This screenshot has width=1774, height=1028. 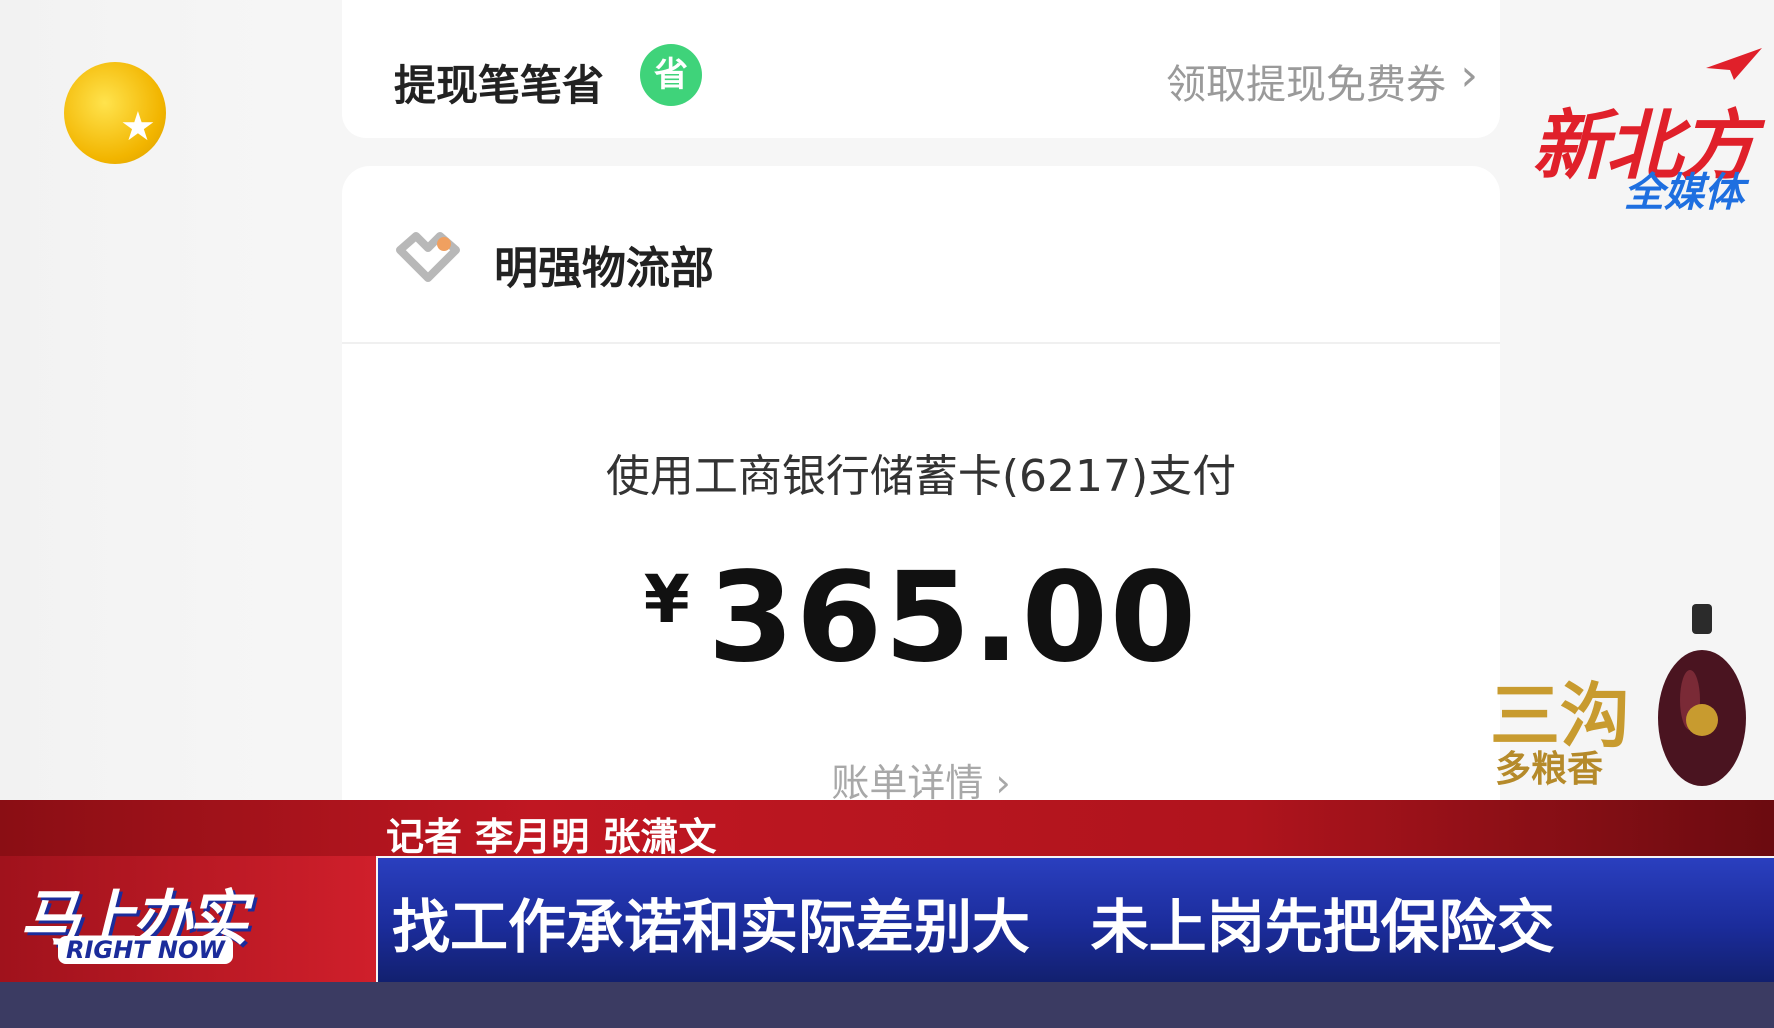 What do you see at coordinates (666, 599) in the screenshot?
I see `currency-symbol: ¥` at bounding box center [666, 599].